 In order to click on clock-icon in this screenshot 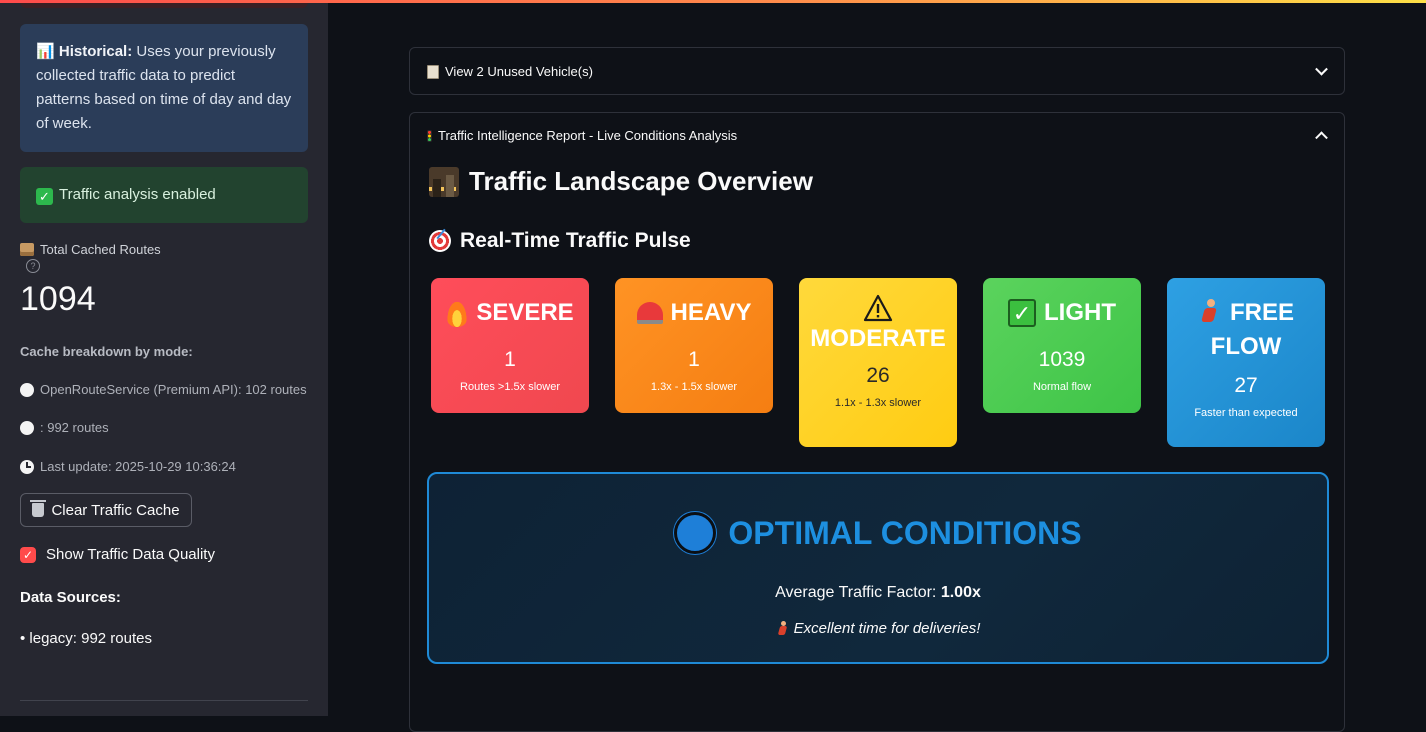, I will do `click(27, 466)`.